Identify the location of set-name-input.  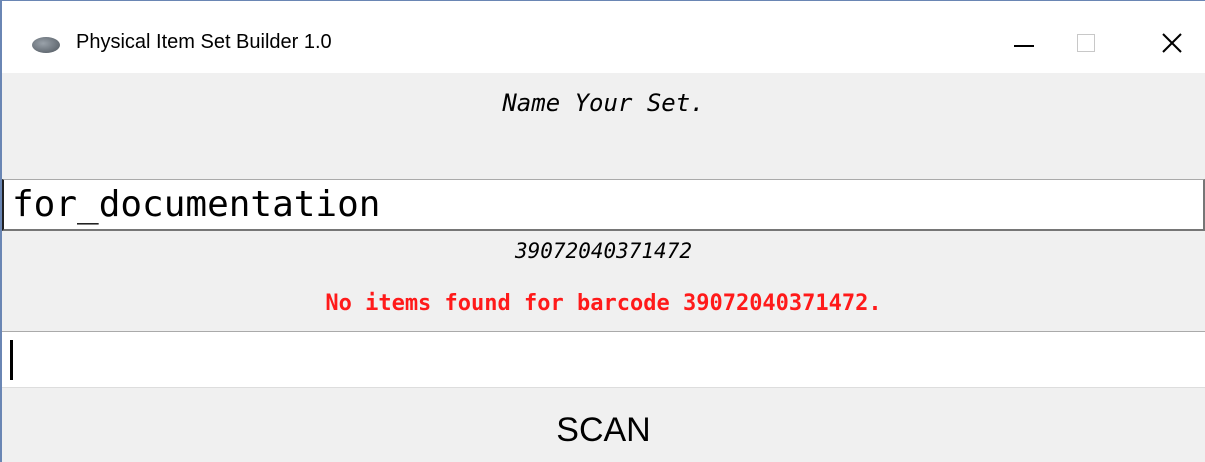
(603, 205).